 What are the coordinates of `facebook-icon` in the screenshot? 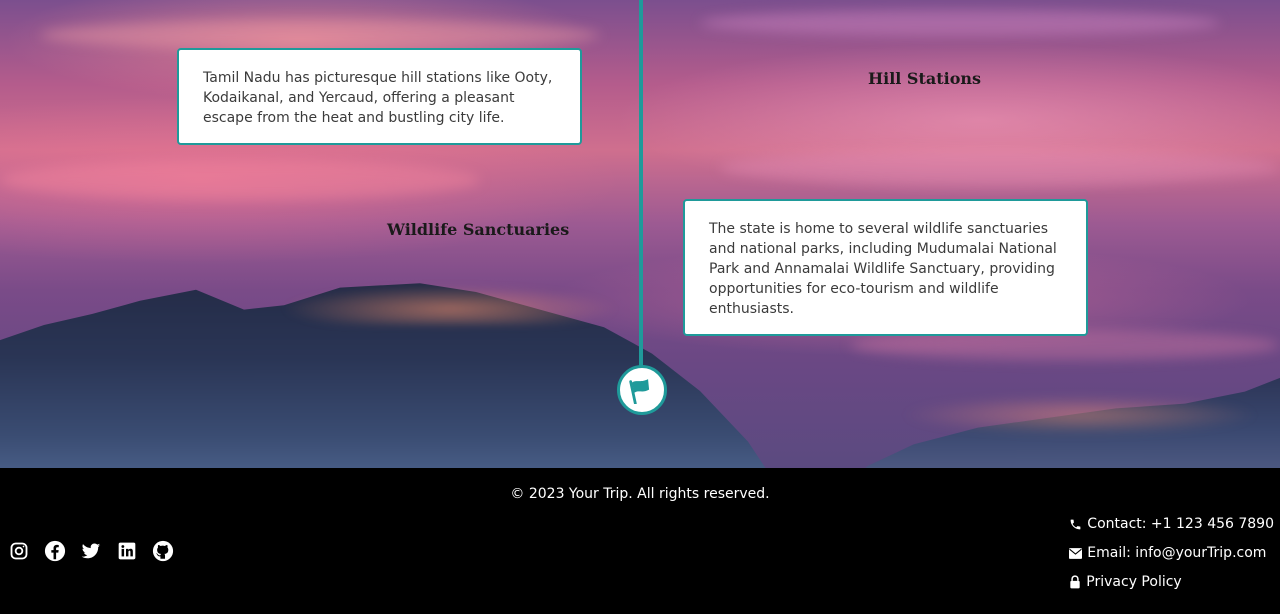 It's located at (55, 551).